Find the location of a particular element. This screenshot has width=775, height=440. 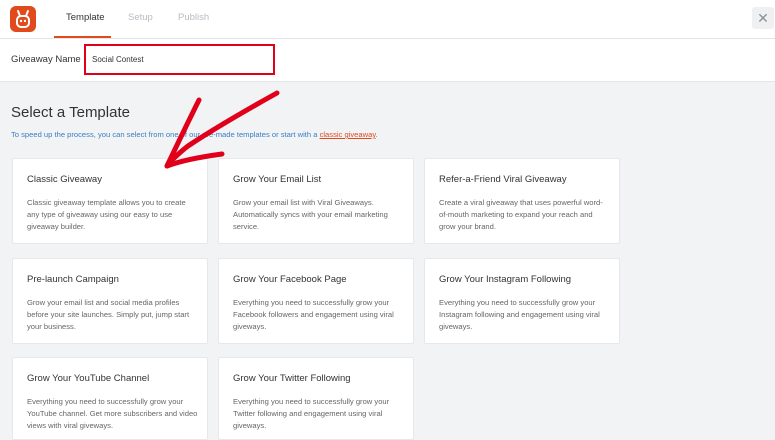

card-title: Grow Your Facebook Page is located at coordinates (290, 279).